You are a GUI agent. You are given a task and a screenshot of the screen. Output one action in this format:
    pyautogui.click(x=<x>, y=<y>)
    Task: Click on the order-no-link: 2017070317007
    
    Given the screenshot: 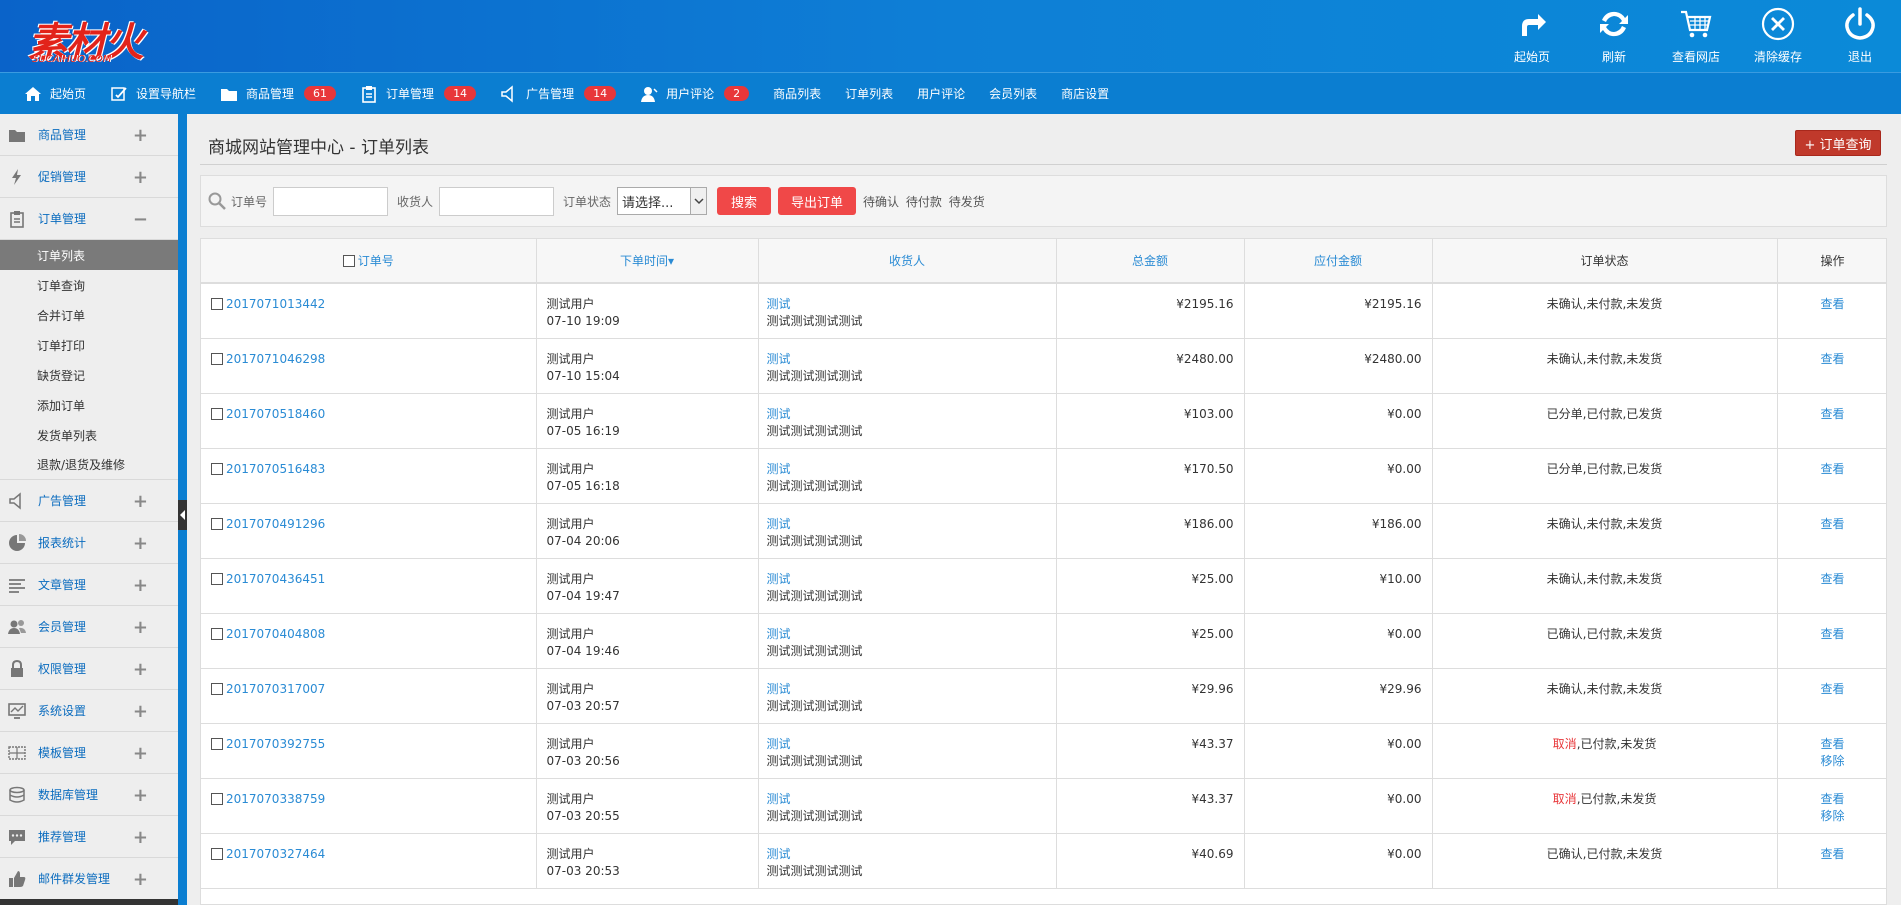 What is the action you would take?
    pyautogui.click(x=275, y=689)
    